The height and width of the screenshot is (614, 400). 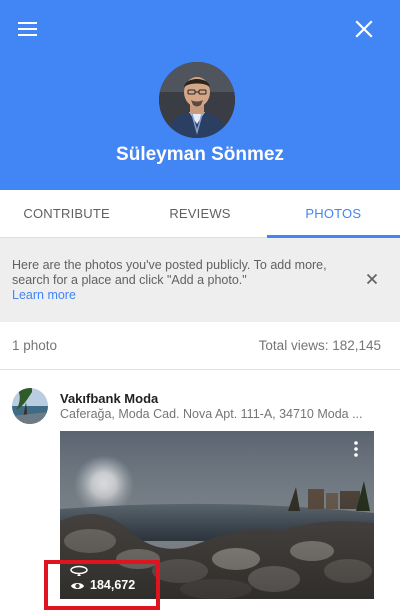 I want to click on tab-bar: CONTRIBUTE REVIEWS PHOTOS, so click(x=200, y=214).